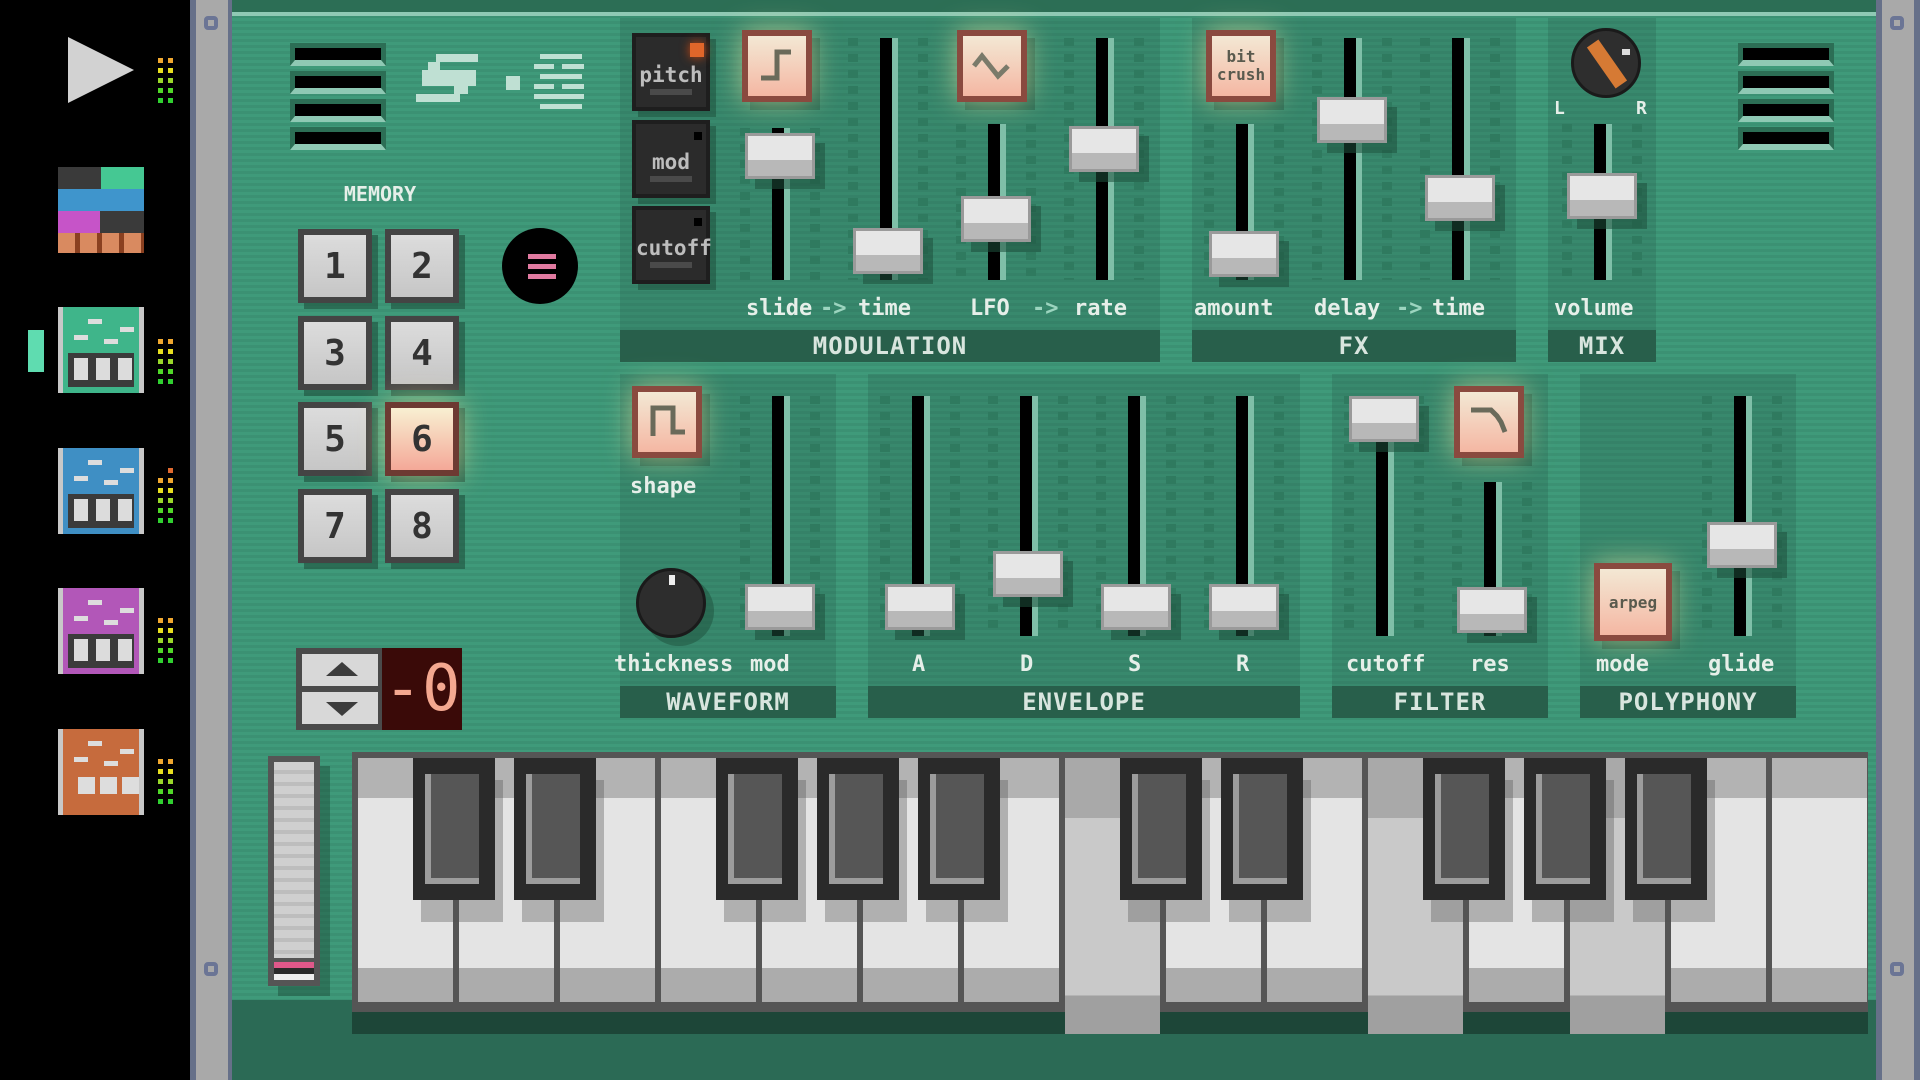 The height and width of the screenshot is (1080, 1920). What do you see at coordinates (101, 333) in the screenshot?
I see `mixer-icon` at bounding box center [101, 333].